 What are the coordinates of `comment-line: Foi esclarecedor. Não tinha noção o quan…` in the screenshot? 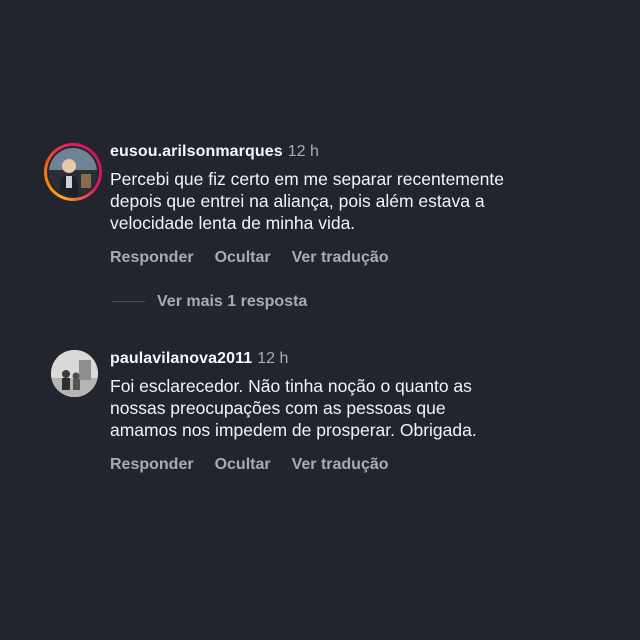 It's located at (291, 386).